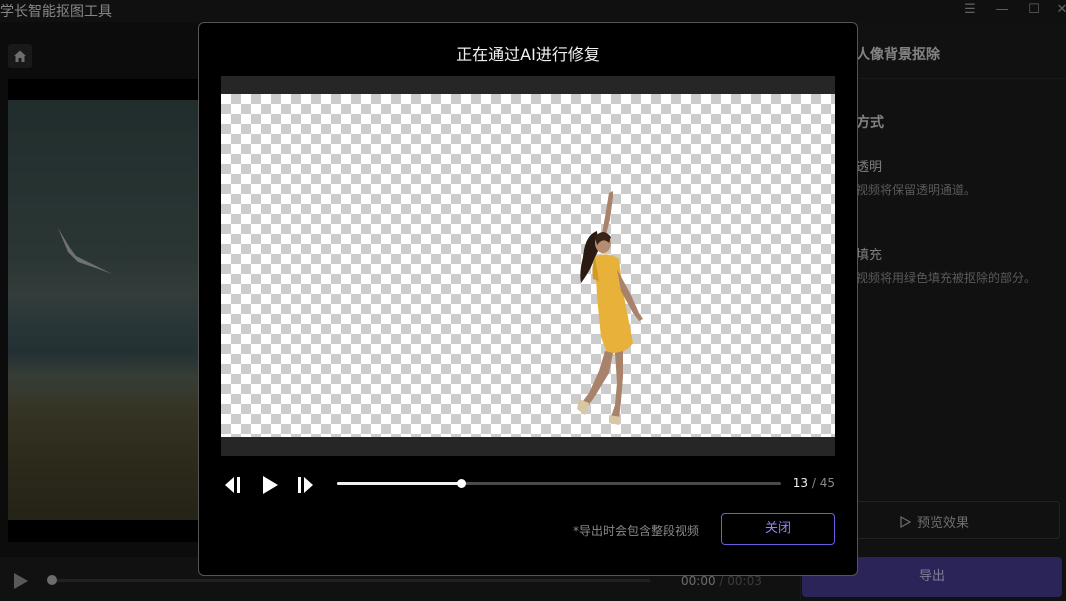 Image resolution: width=1066 pixels, height=601 pixels. I want to click on progress-fill, so click(399, 483).